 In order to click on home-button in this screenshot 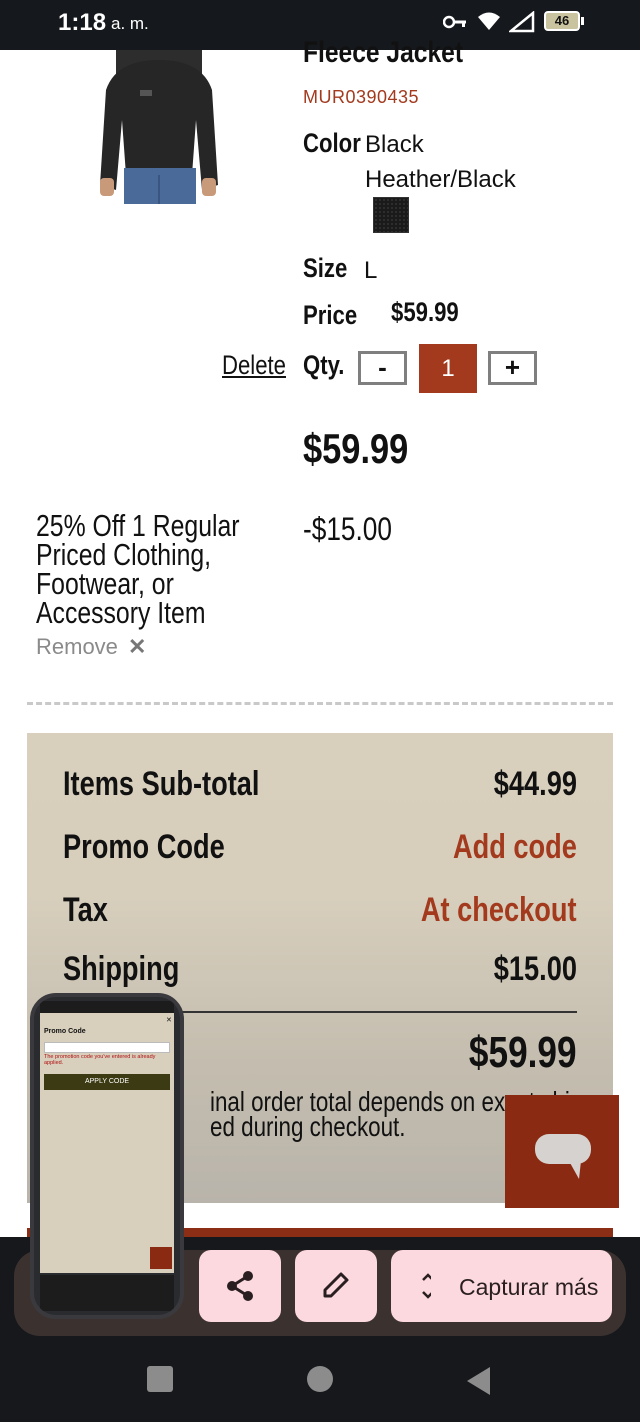, I will do `click(320, 1379)`.